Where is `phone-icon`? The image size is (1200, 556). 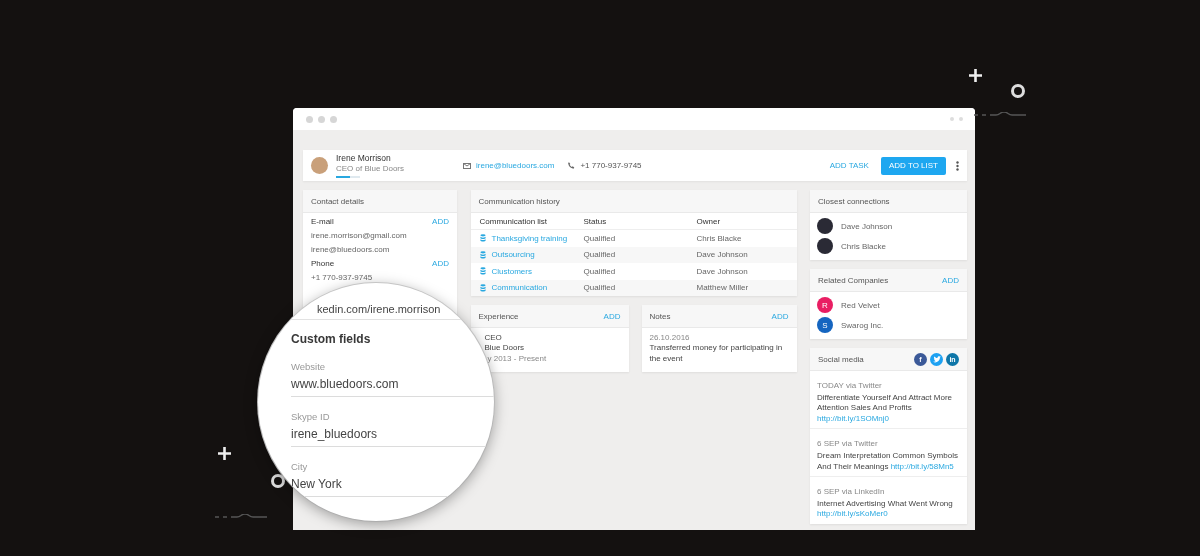
phone-icon is located at coordinates (572, 165).